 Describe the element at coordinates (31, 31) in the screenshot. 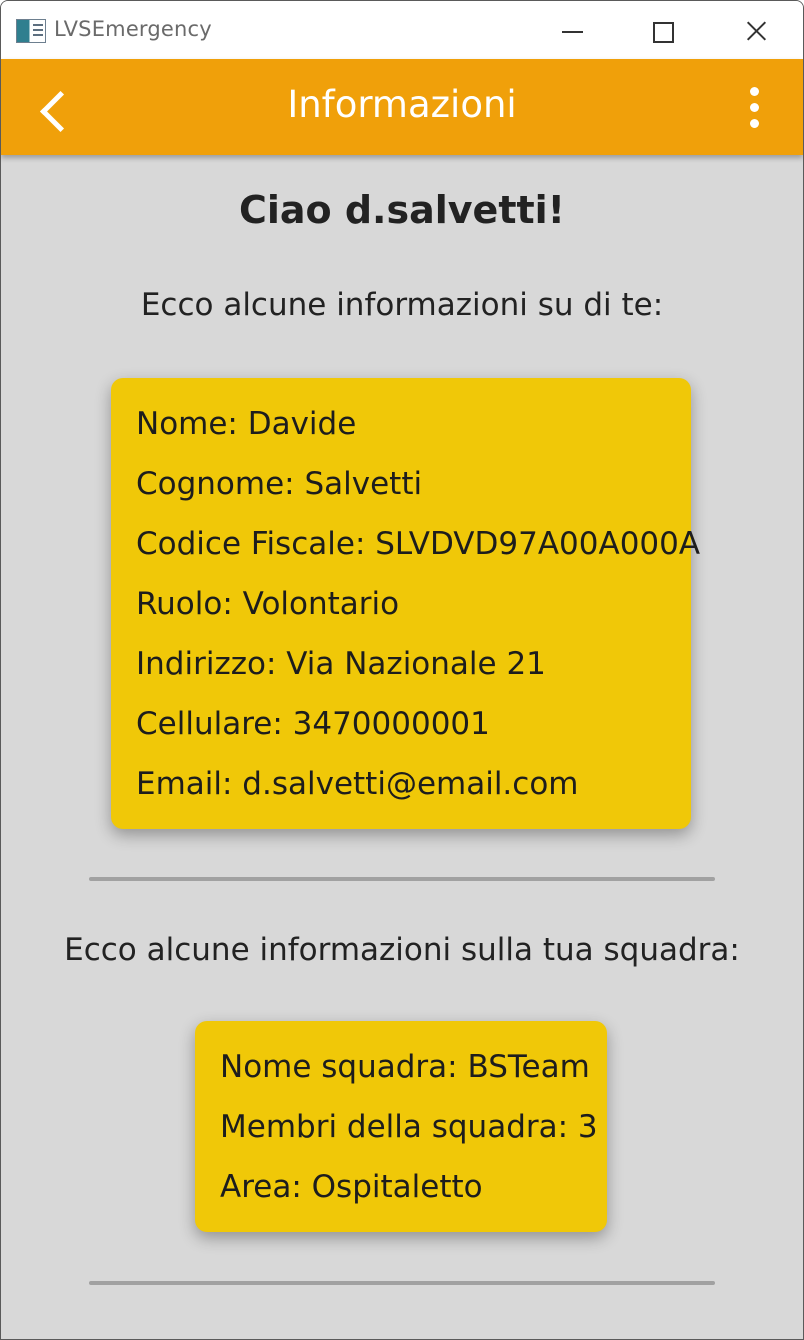

I see `app-icon` at that location.